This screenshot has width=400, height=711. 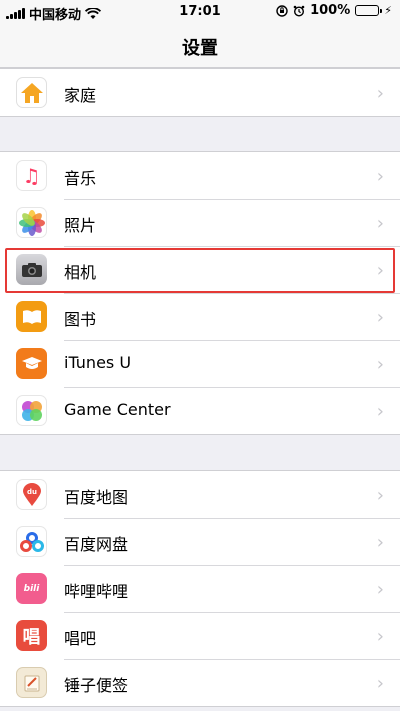 I want to click on battery-percent: 100%, so click(x=330, y=10).